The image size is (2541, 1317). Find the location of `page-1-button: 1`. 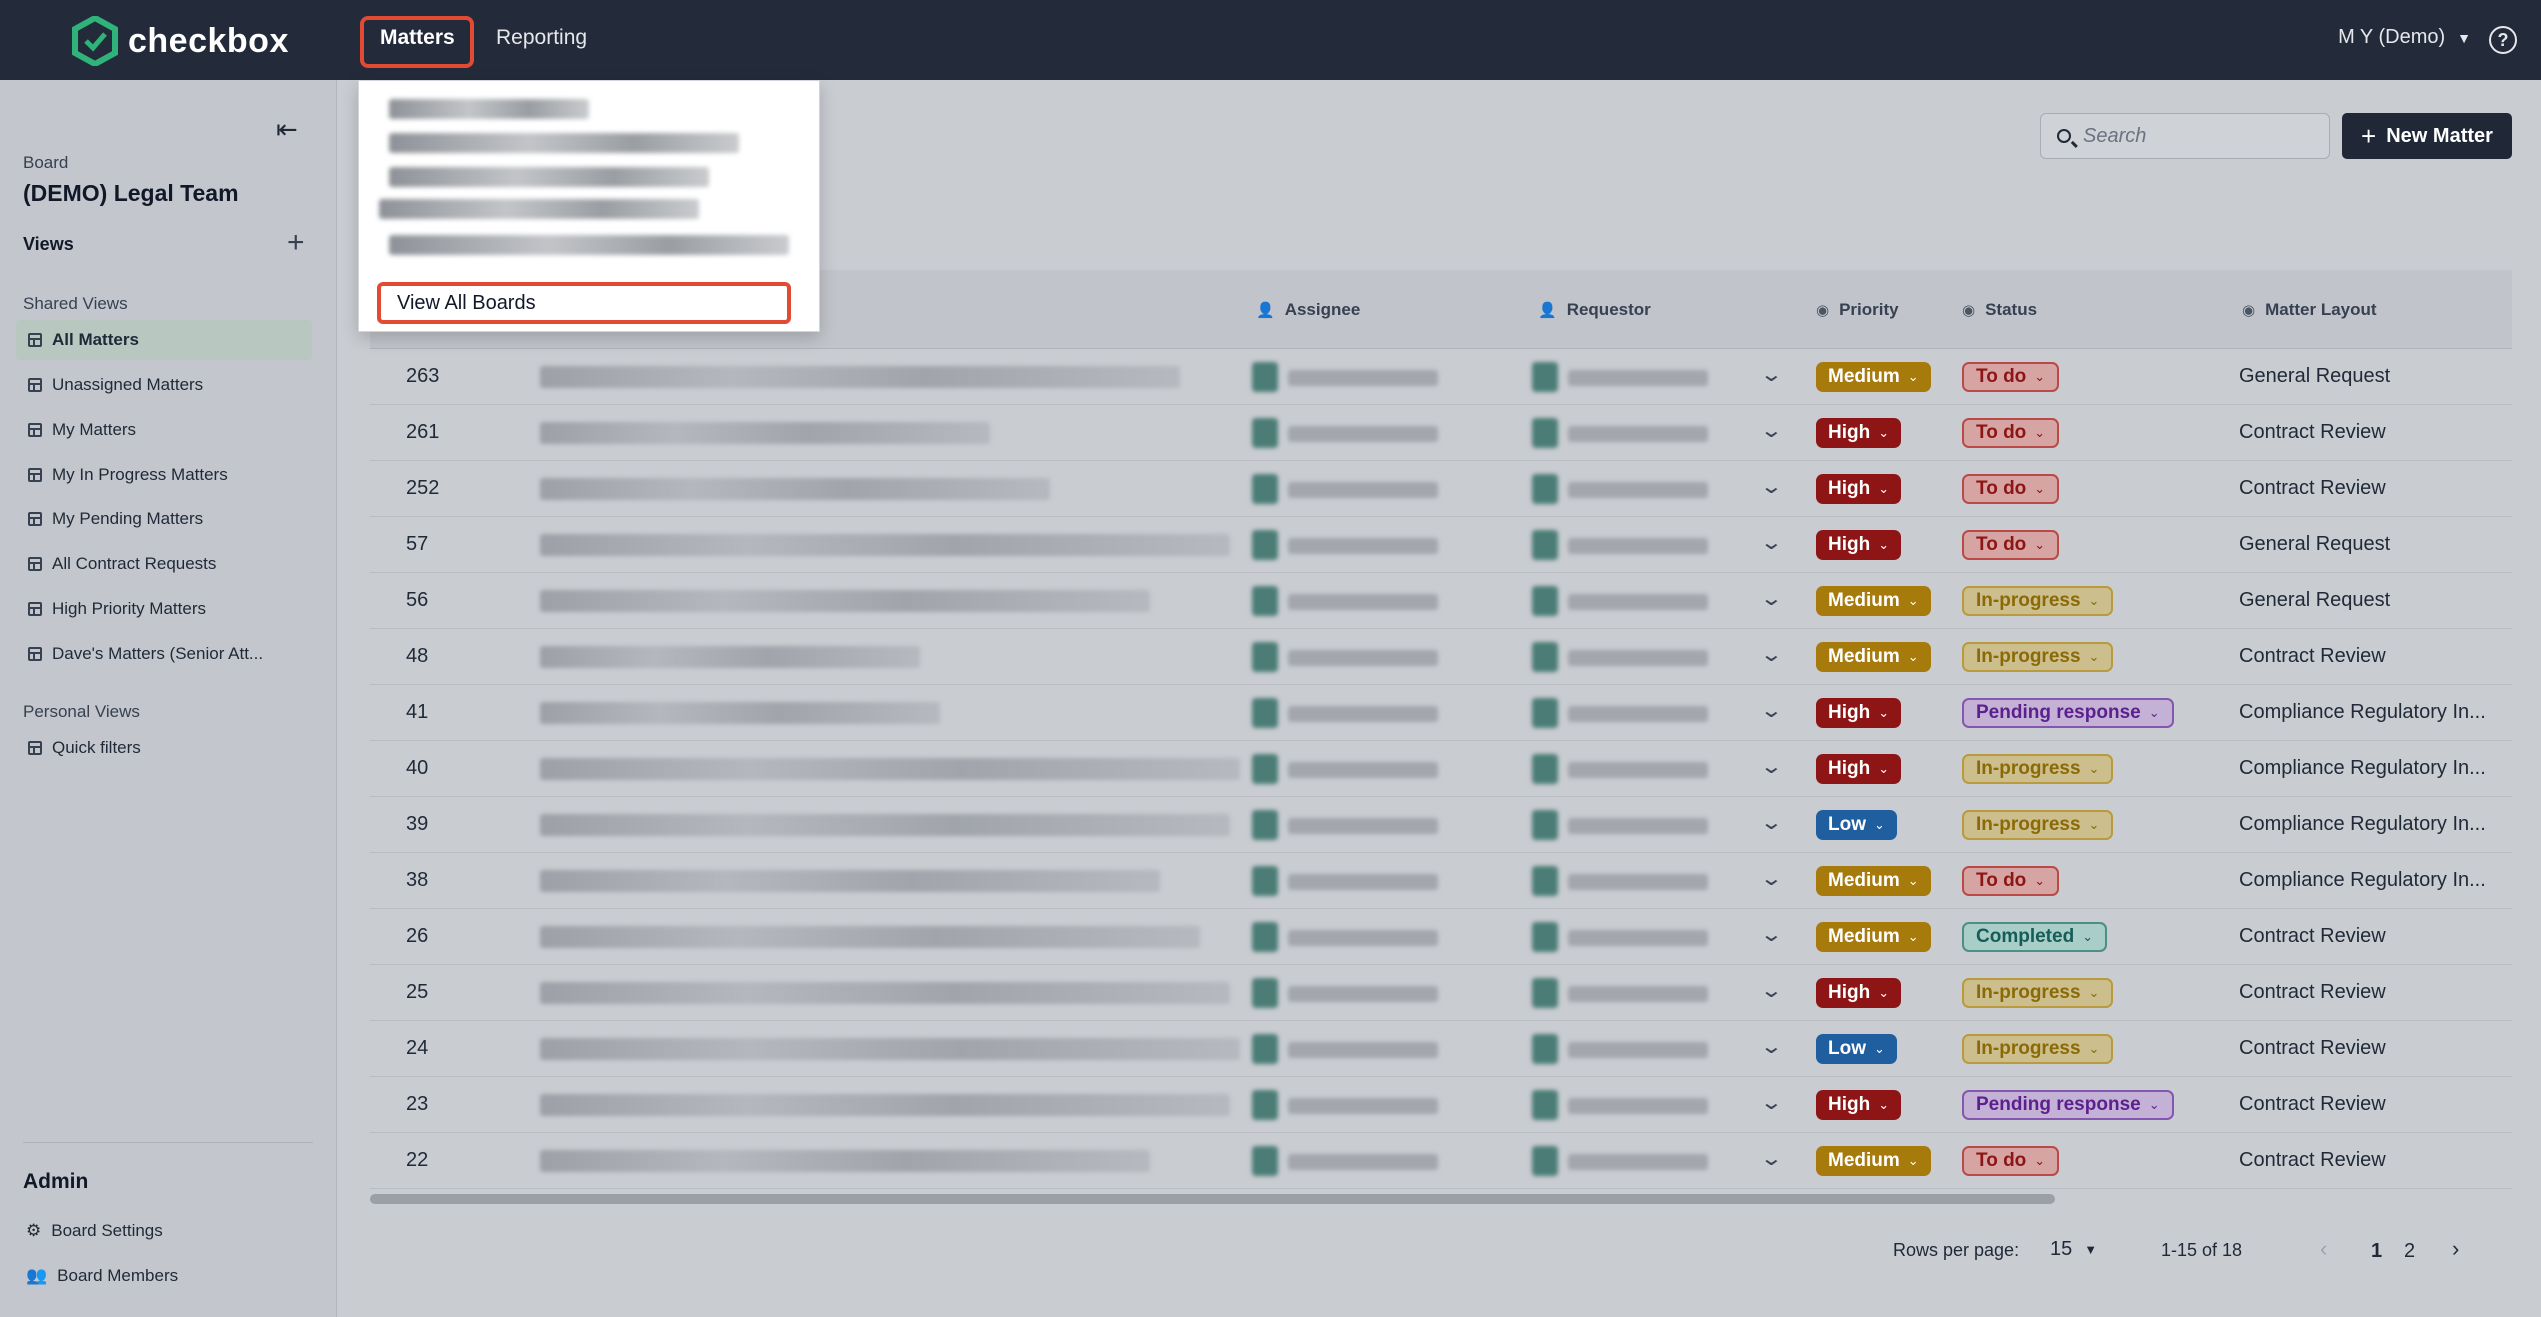

page-1-button: 1 is located at coordinates (2376, 1251).